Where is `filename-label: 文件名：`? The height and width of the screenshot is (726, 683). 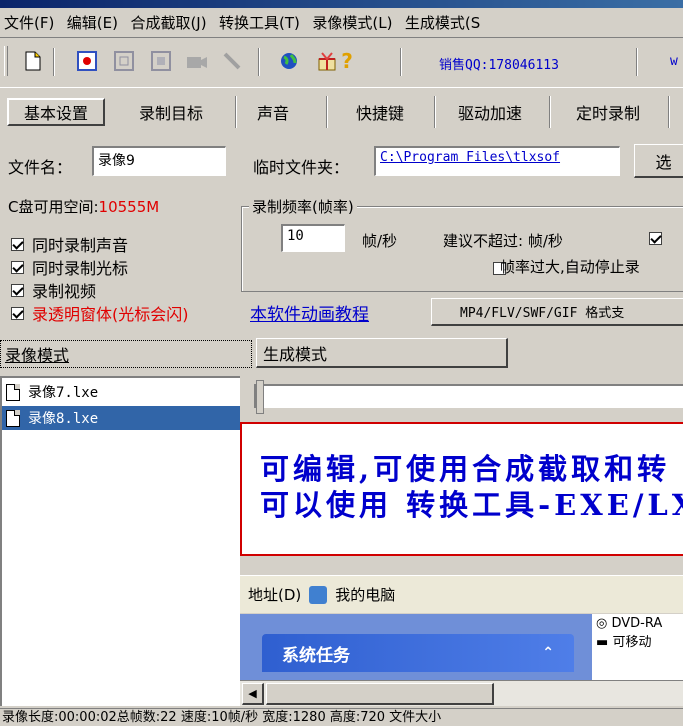
filename-label: 文件名： is located at coordinates (40, 167).